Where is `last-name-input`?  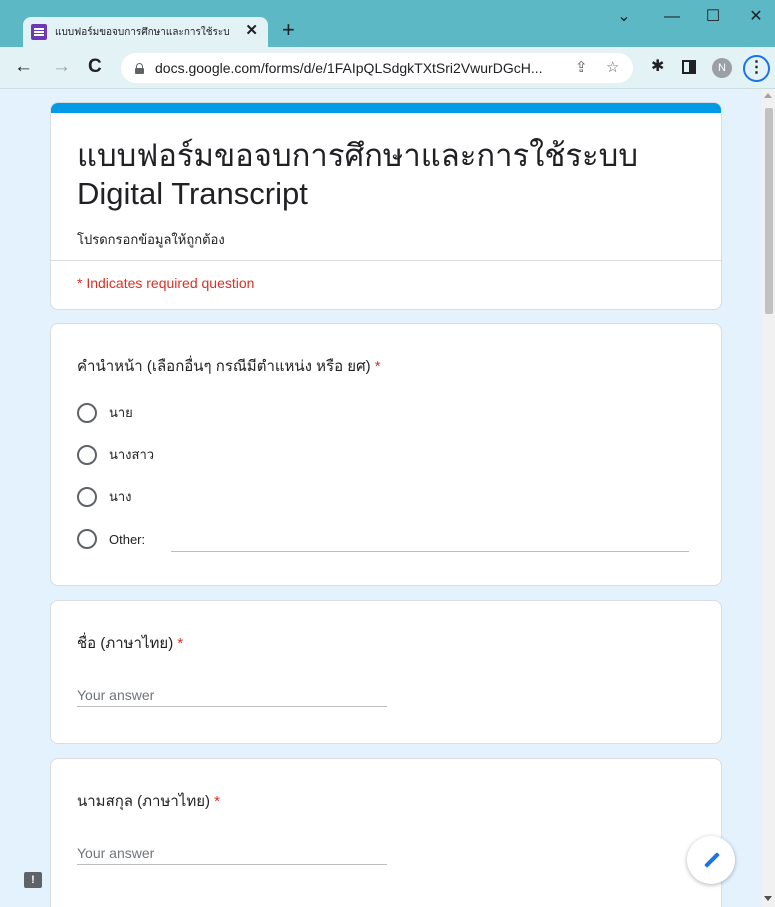
last-name-input is located at coordinates (232, 853).